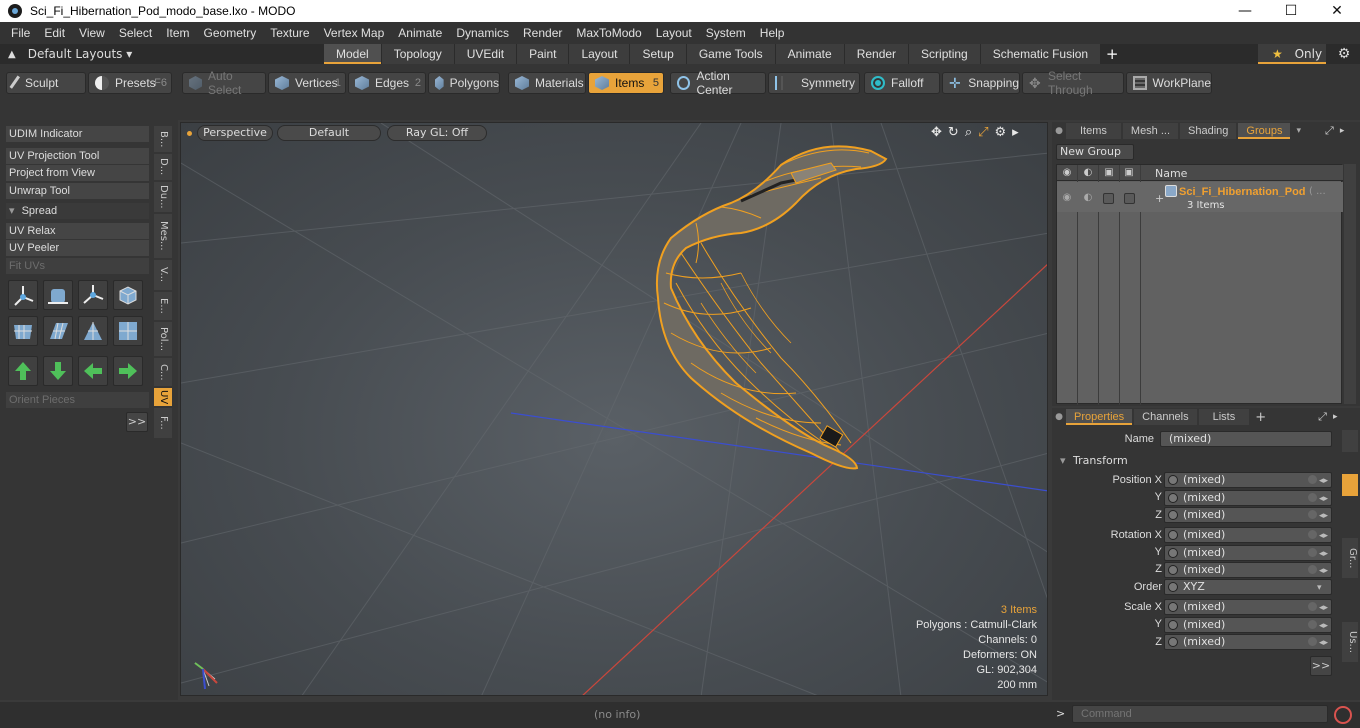  Describe the element at coordinates (1344, 54) in the screenshot. I see `gear-icon: ⚙` at that location.